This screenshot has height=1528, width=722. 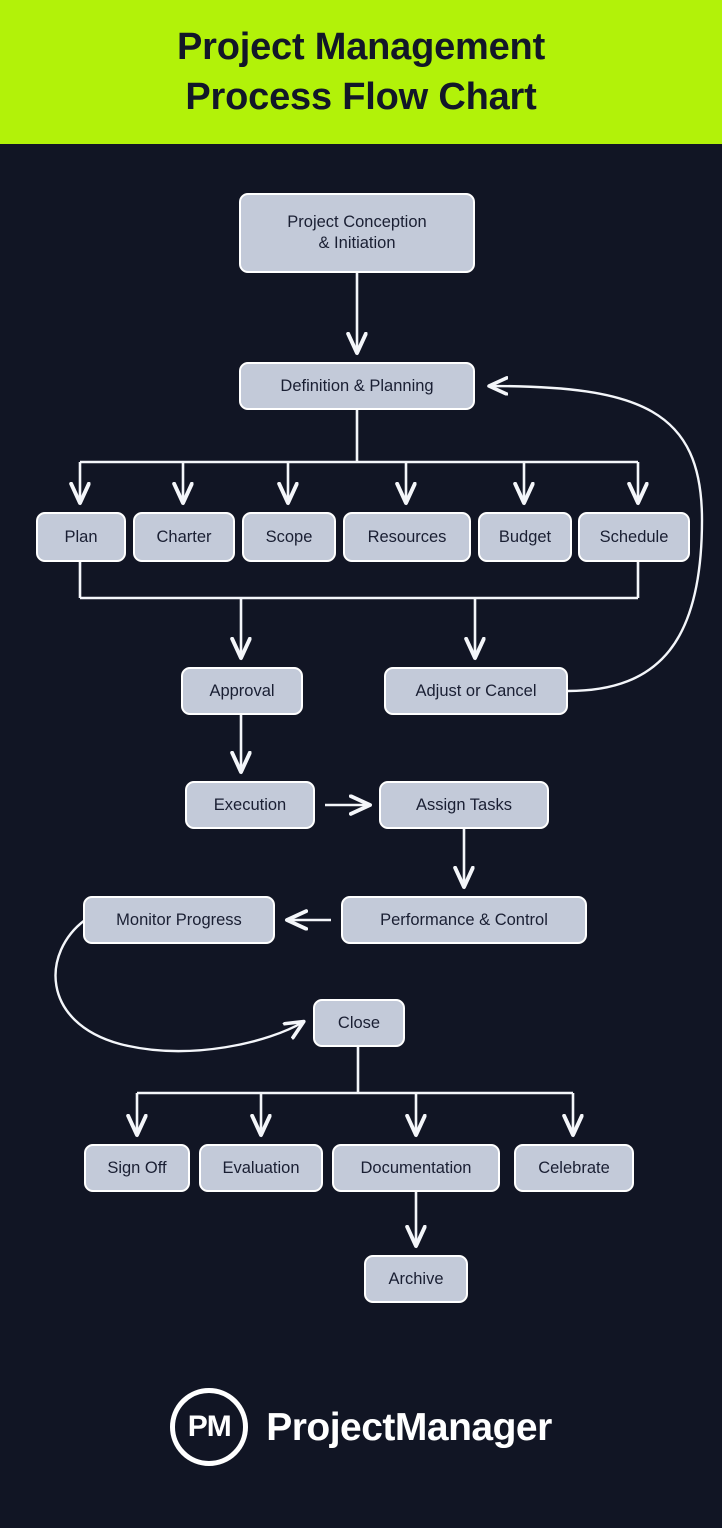 What do you see at coordinates (250, 805) in the screenshot?
I see `node-execution: Execution` at bounding box center [250, 805].